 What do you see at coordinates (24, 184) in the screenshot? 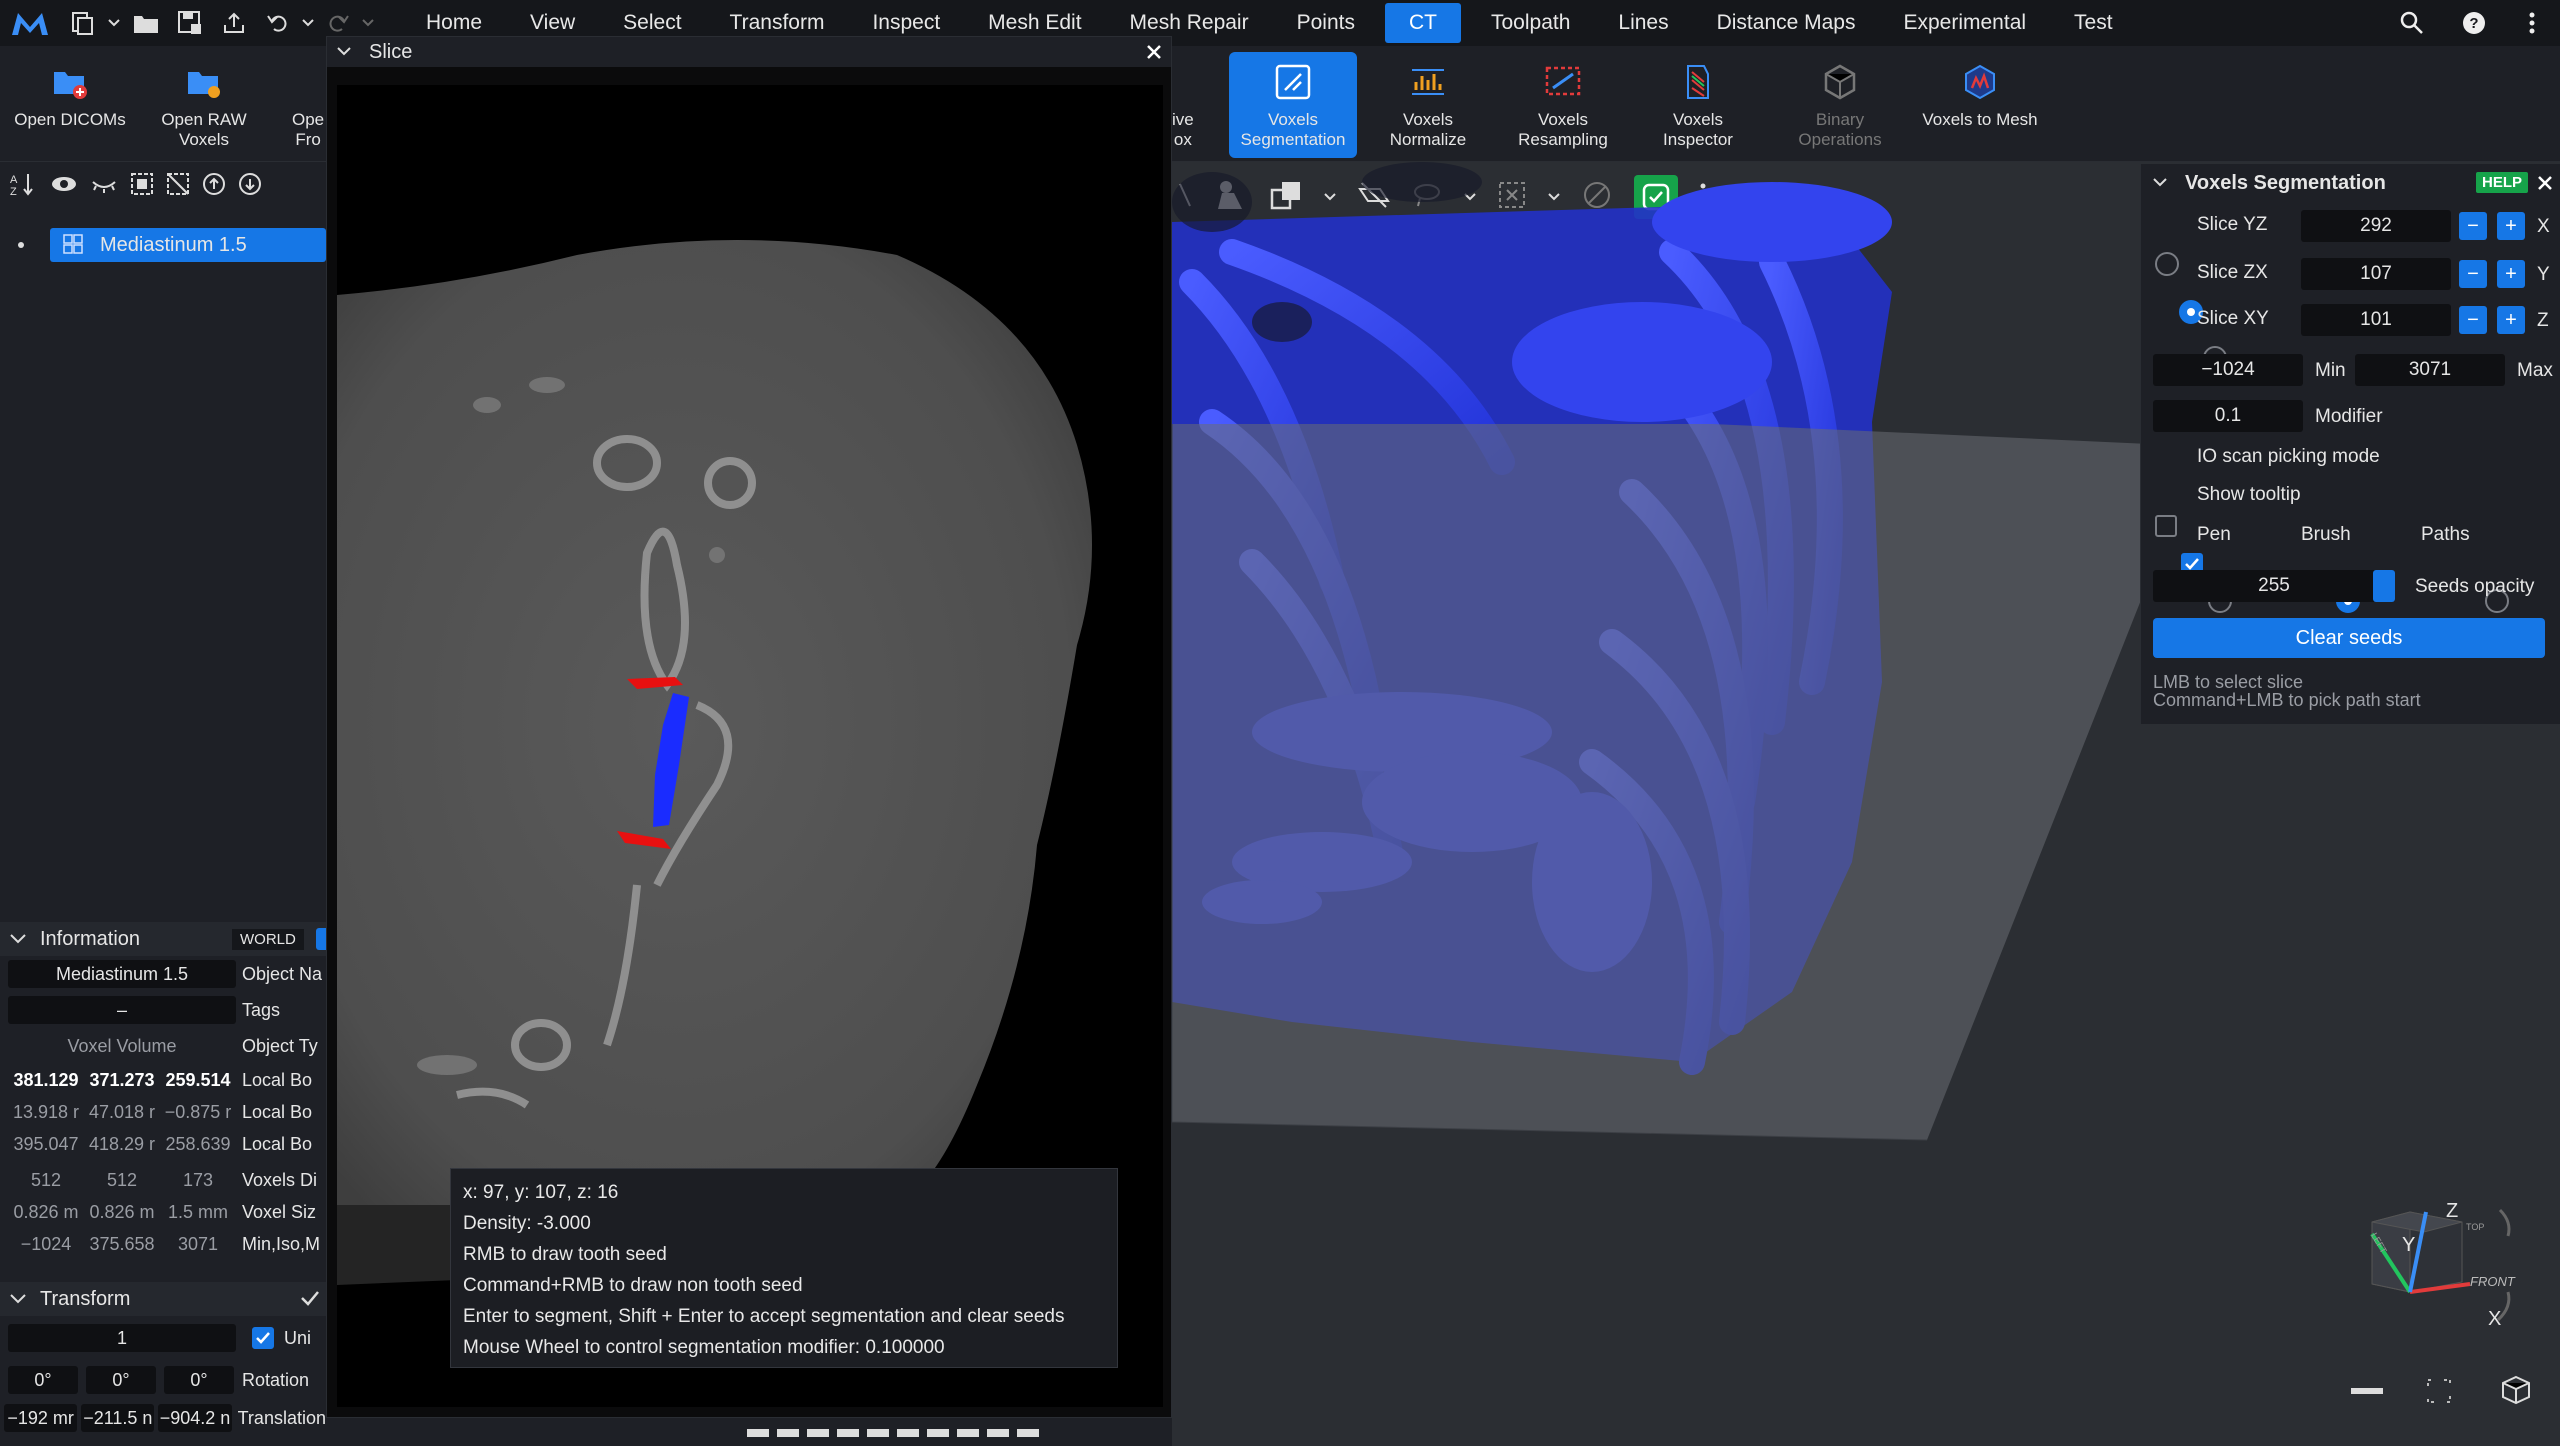
I see `sort-icon: AZ` at bounding box center [24, 184].